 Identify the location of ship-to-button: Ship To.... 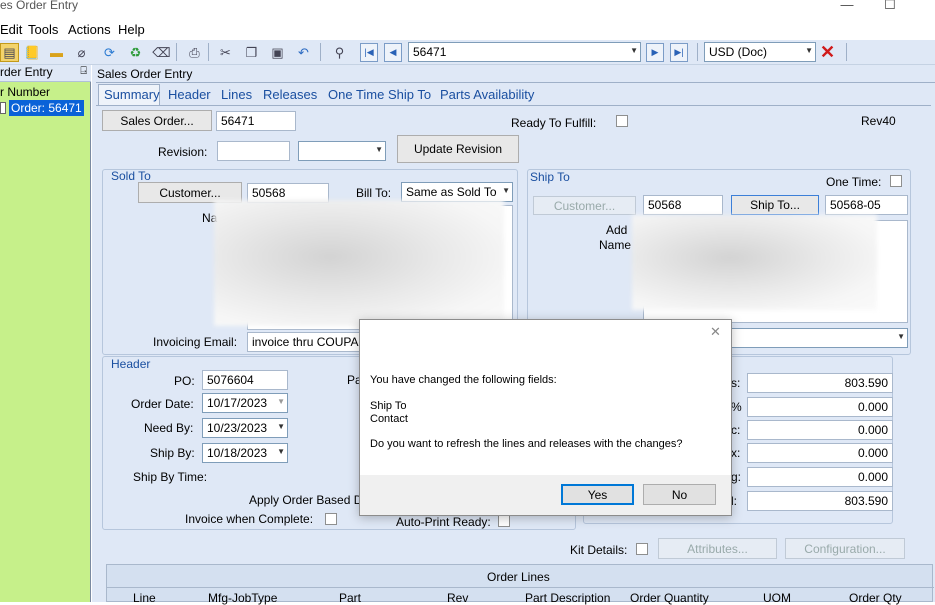
(775, 205).